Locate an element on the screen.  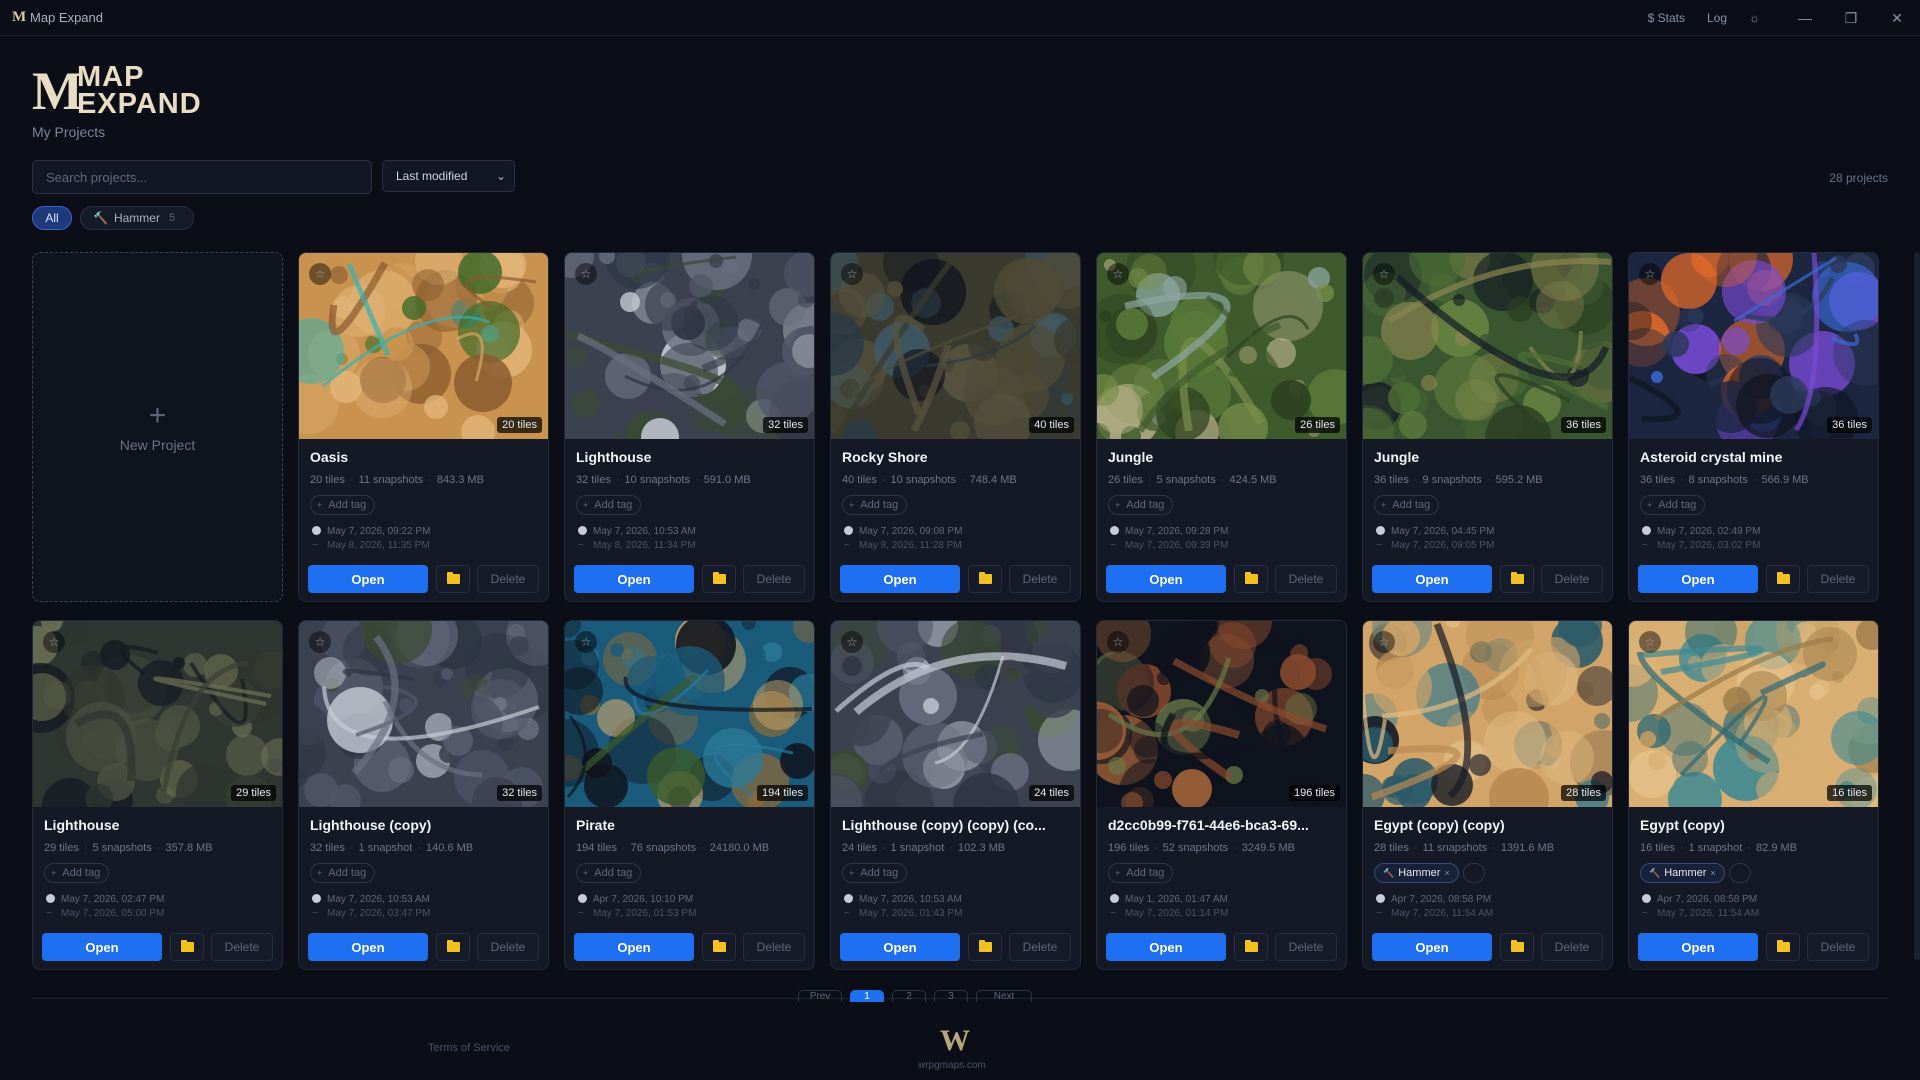
project-thumbnail: ☆ 40 tiles is located at coordinates (955, 346).